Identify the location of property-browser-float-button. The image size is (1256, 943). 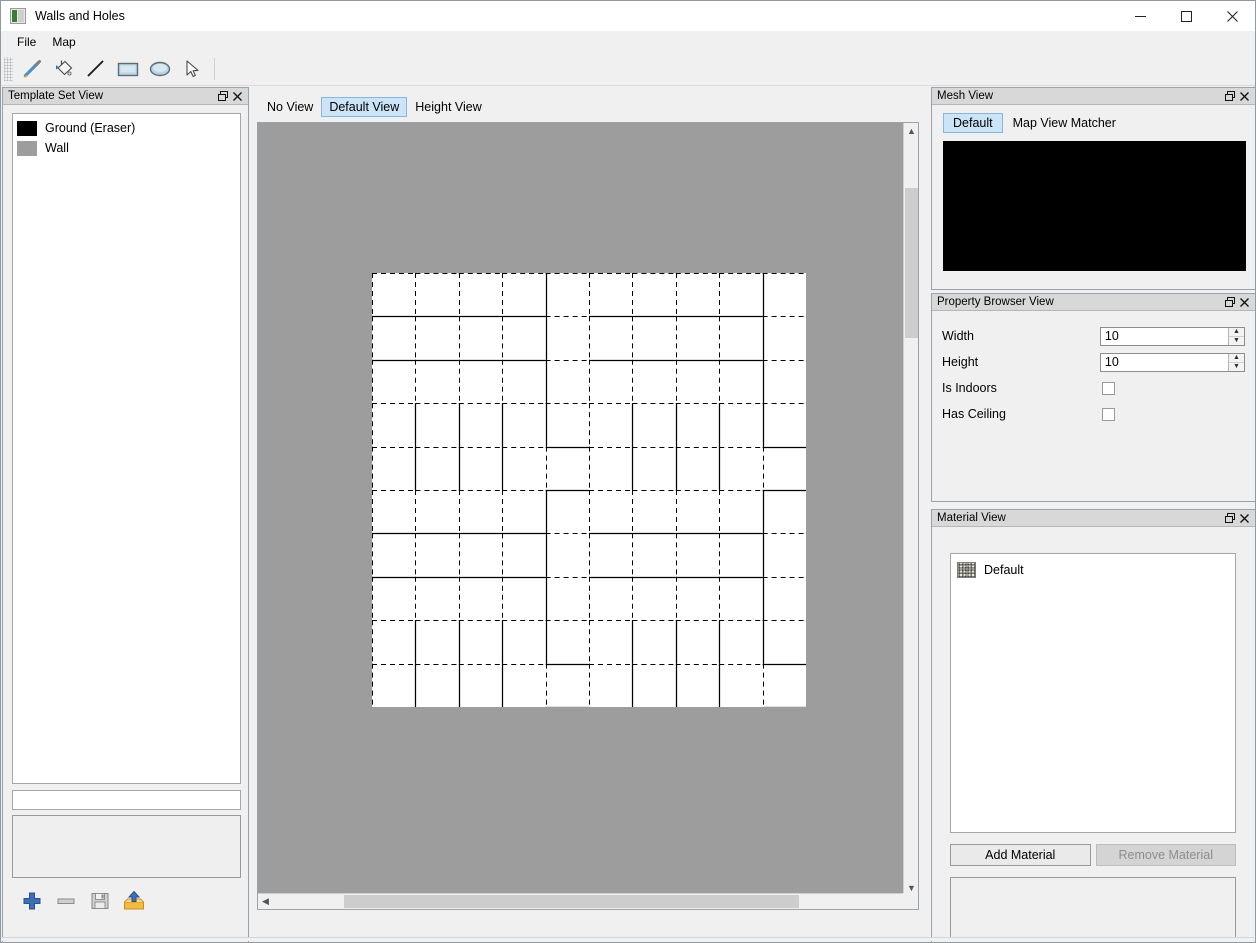
(1229, 302).